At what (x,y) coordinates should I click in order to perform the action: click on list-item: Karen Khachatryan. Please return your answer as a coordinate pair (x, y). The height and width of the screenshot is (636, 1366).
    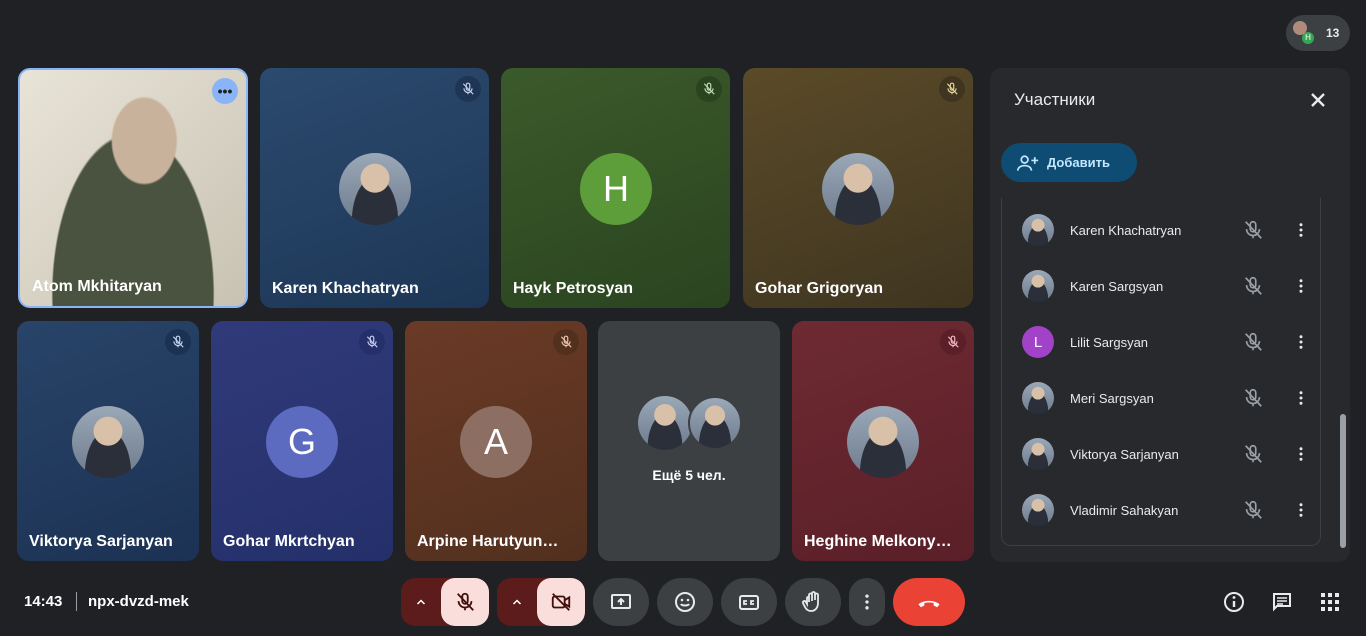
    Looking at the image, I should click on (1161, 230).